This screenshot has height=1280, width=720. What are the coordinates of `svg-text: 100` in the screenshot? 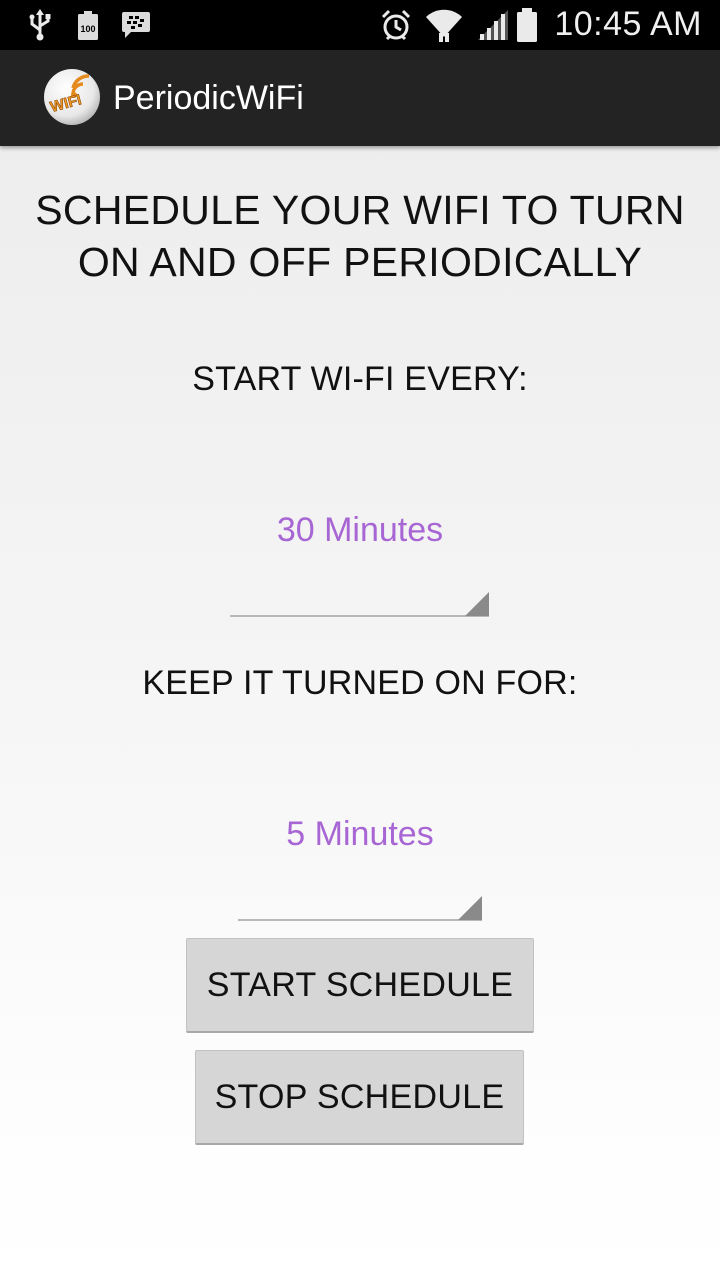 It's located at (87, 29).